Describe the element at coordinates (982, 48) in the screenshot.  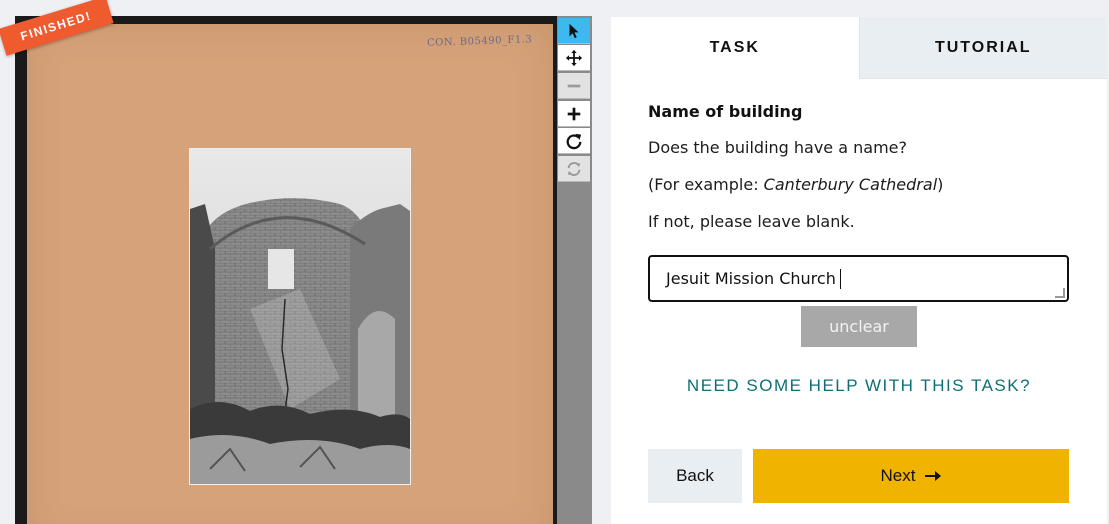
I see `tab-tutorial: TUTORIAL` at that location.